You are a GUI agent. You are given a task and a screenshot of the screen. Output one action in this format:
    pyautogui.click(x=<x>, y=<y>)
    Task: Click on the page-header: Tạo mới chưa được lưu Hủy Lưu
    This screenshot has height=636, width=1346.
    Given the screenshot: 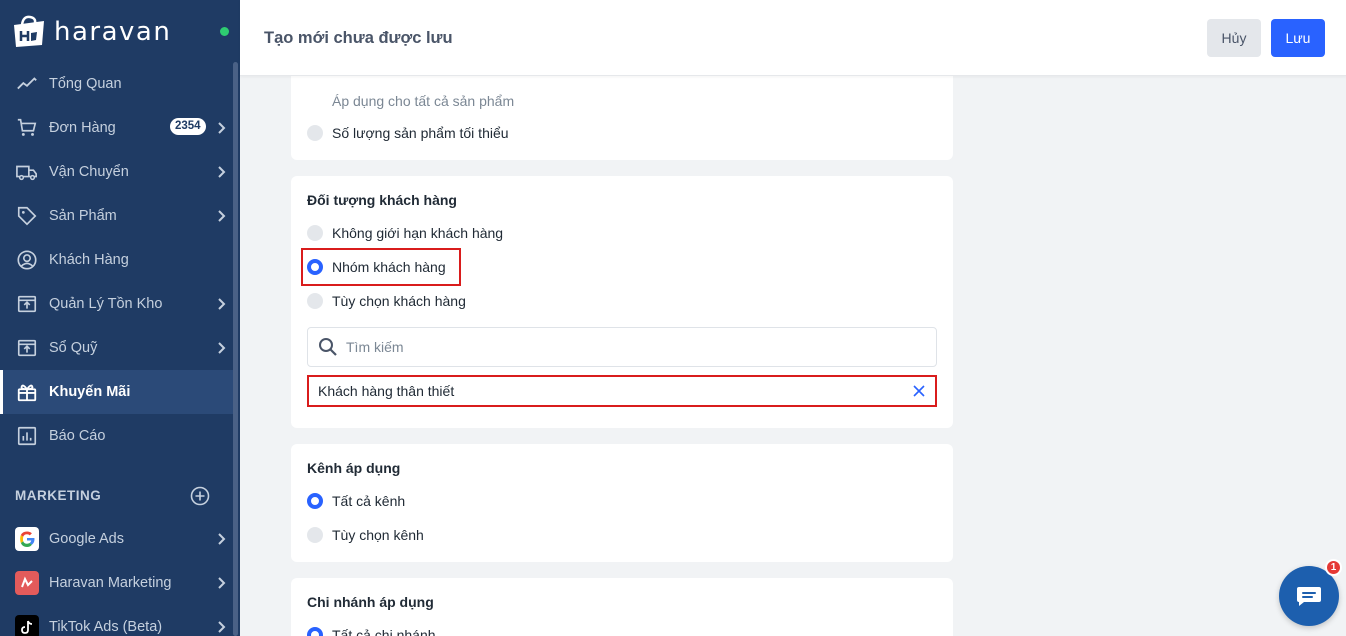 What is the action you would take?
    pyautogui.click(x=793, y=38)
    